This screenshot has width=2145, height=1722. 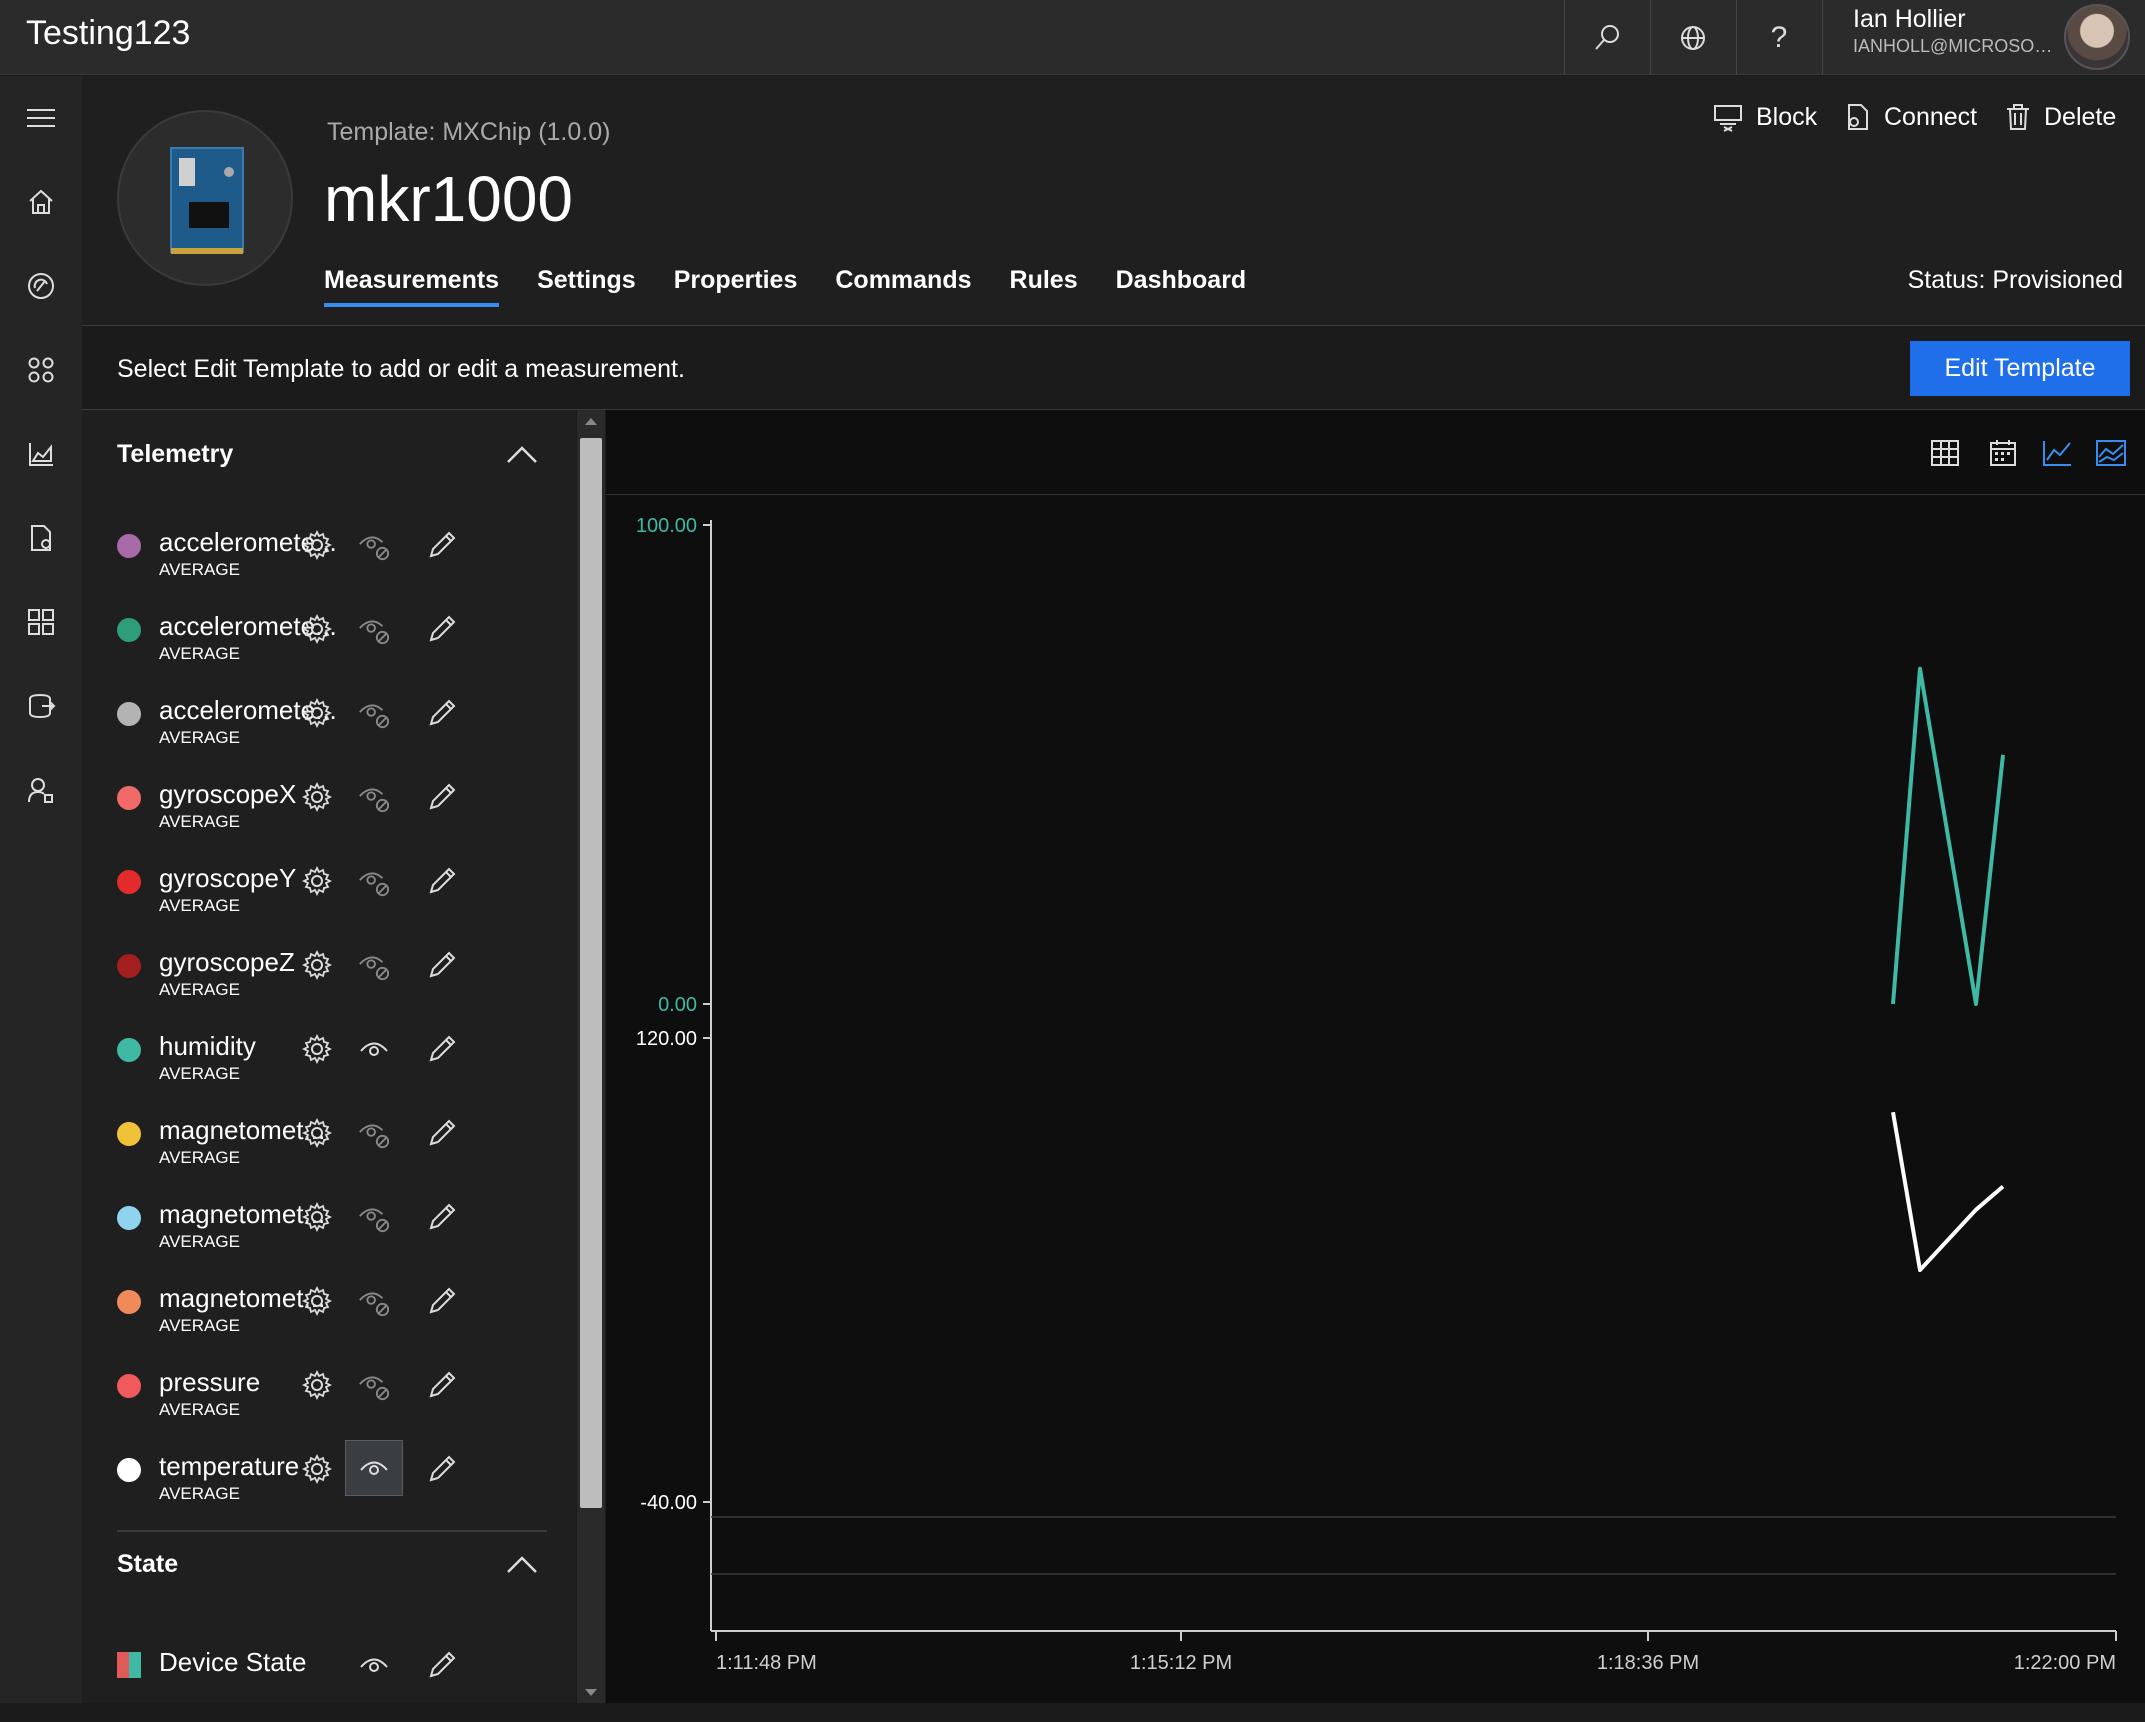 What do you see at coordinates (591, 973) in the screenshot?
I see `scroll-thumb` at bounding box center [591, 973].